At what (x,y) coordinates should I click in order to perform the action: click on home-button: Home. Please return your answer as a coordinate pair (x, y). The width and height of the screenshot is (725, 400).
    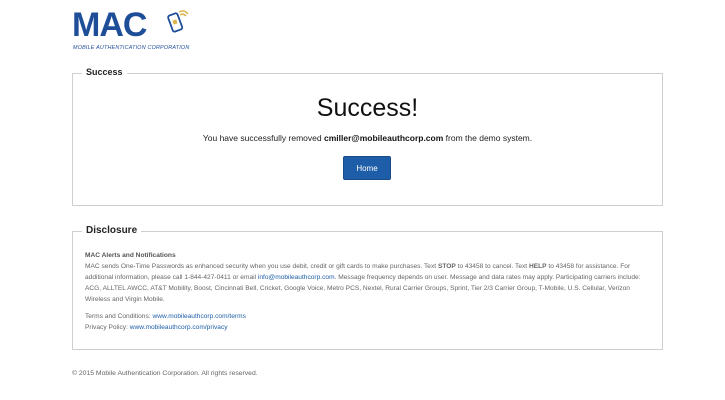
    Looking at the image, I should click on (367, 168).